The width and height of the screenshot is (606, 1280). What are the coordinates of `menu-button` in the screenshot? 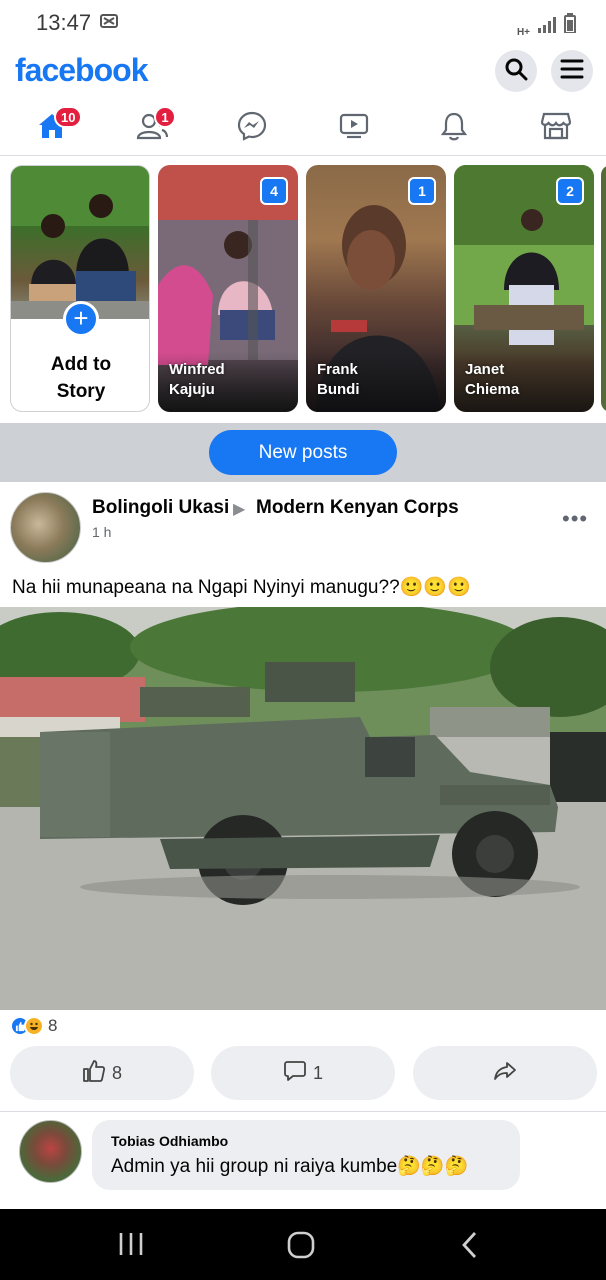 It's located at (572, 71).